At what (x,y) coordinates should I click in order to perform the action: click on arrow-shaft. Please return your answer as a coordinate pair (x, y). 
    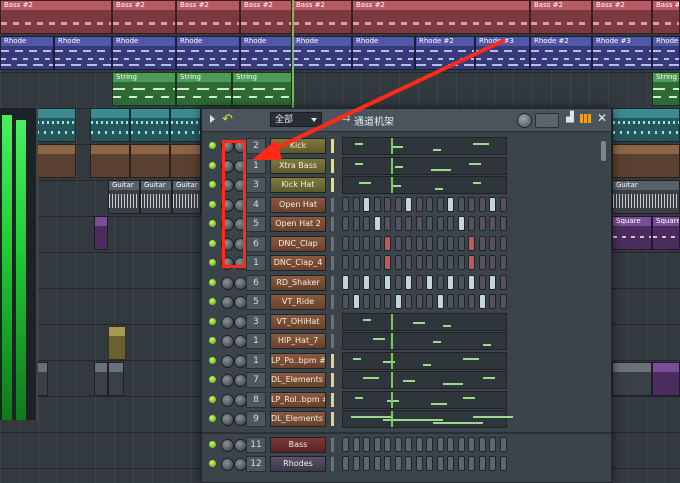
    Looking at the image, I should click on (386, 96).